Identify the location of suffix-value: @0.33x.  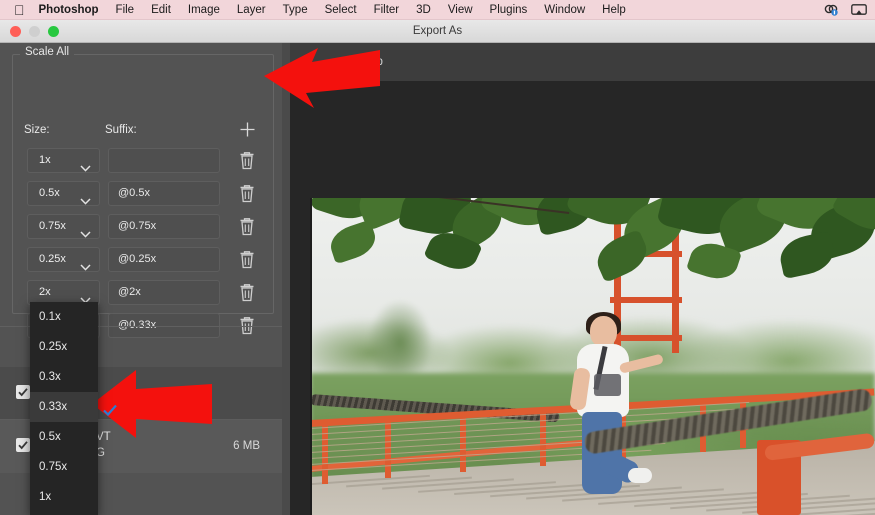
(137, 325).